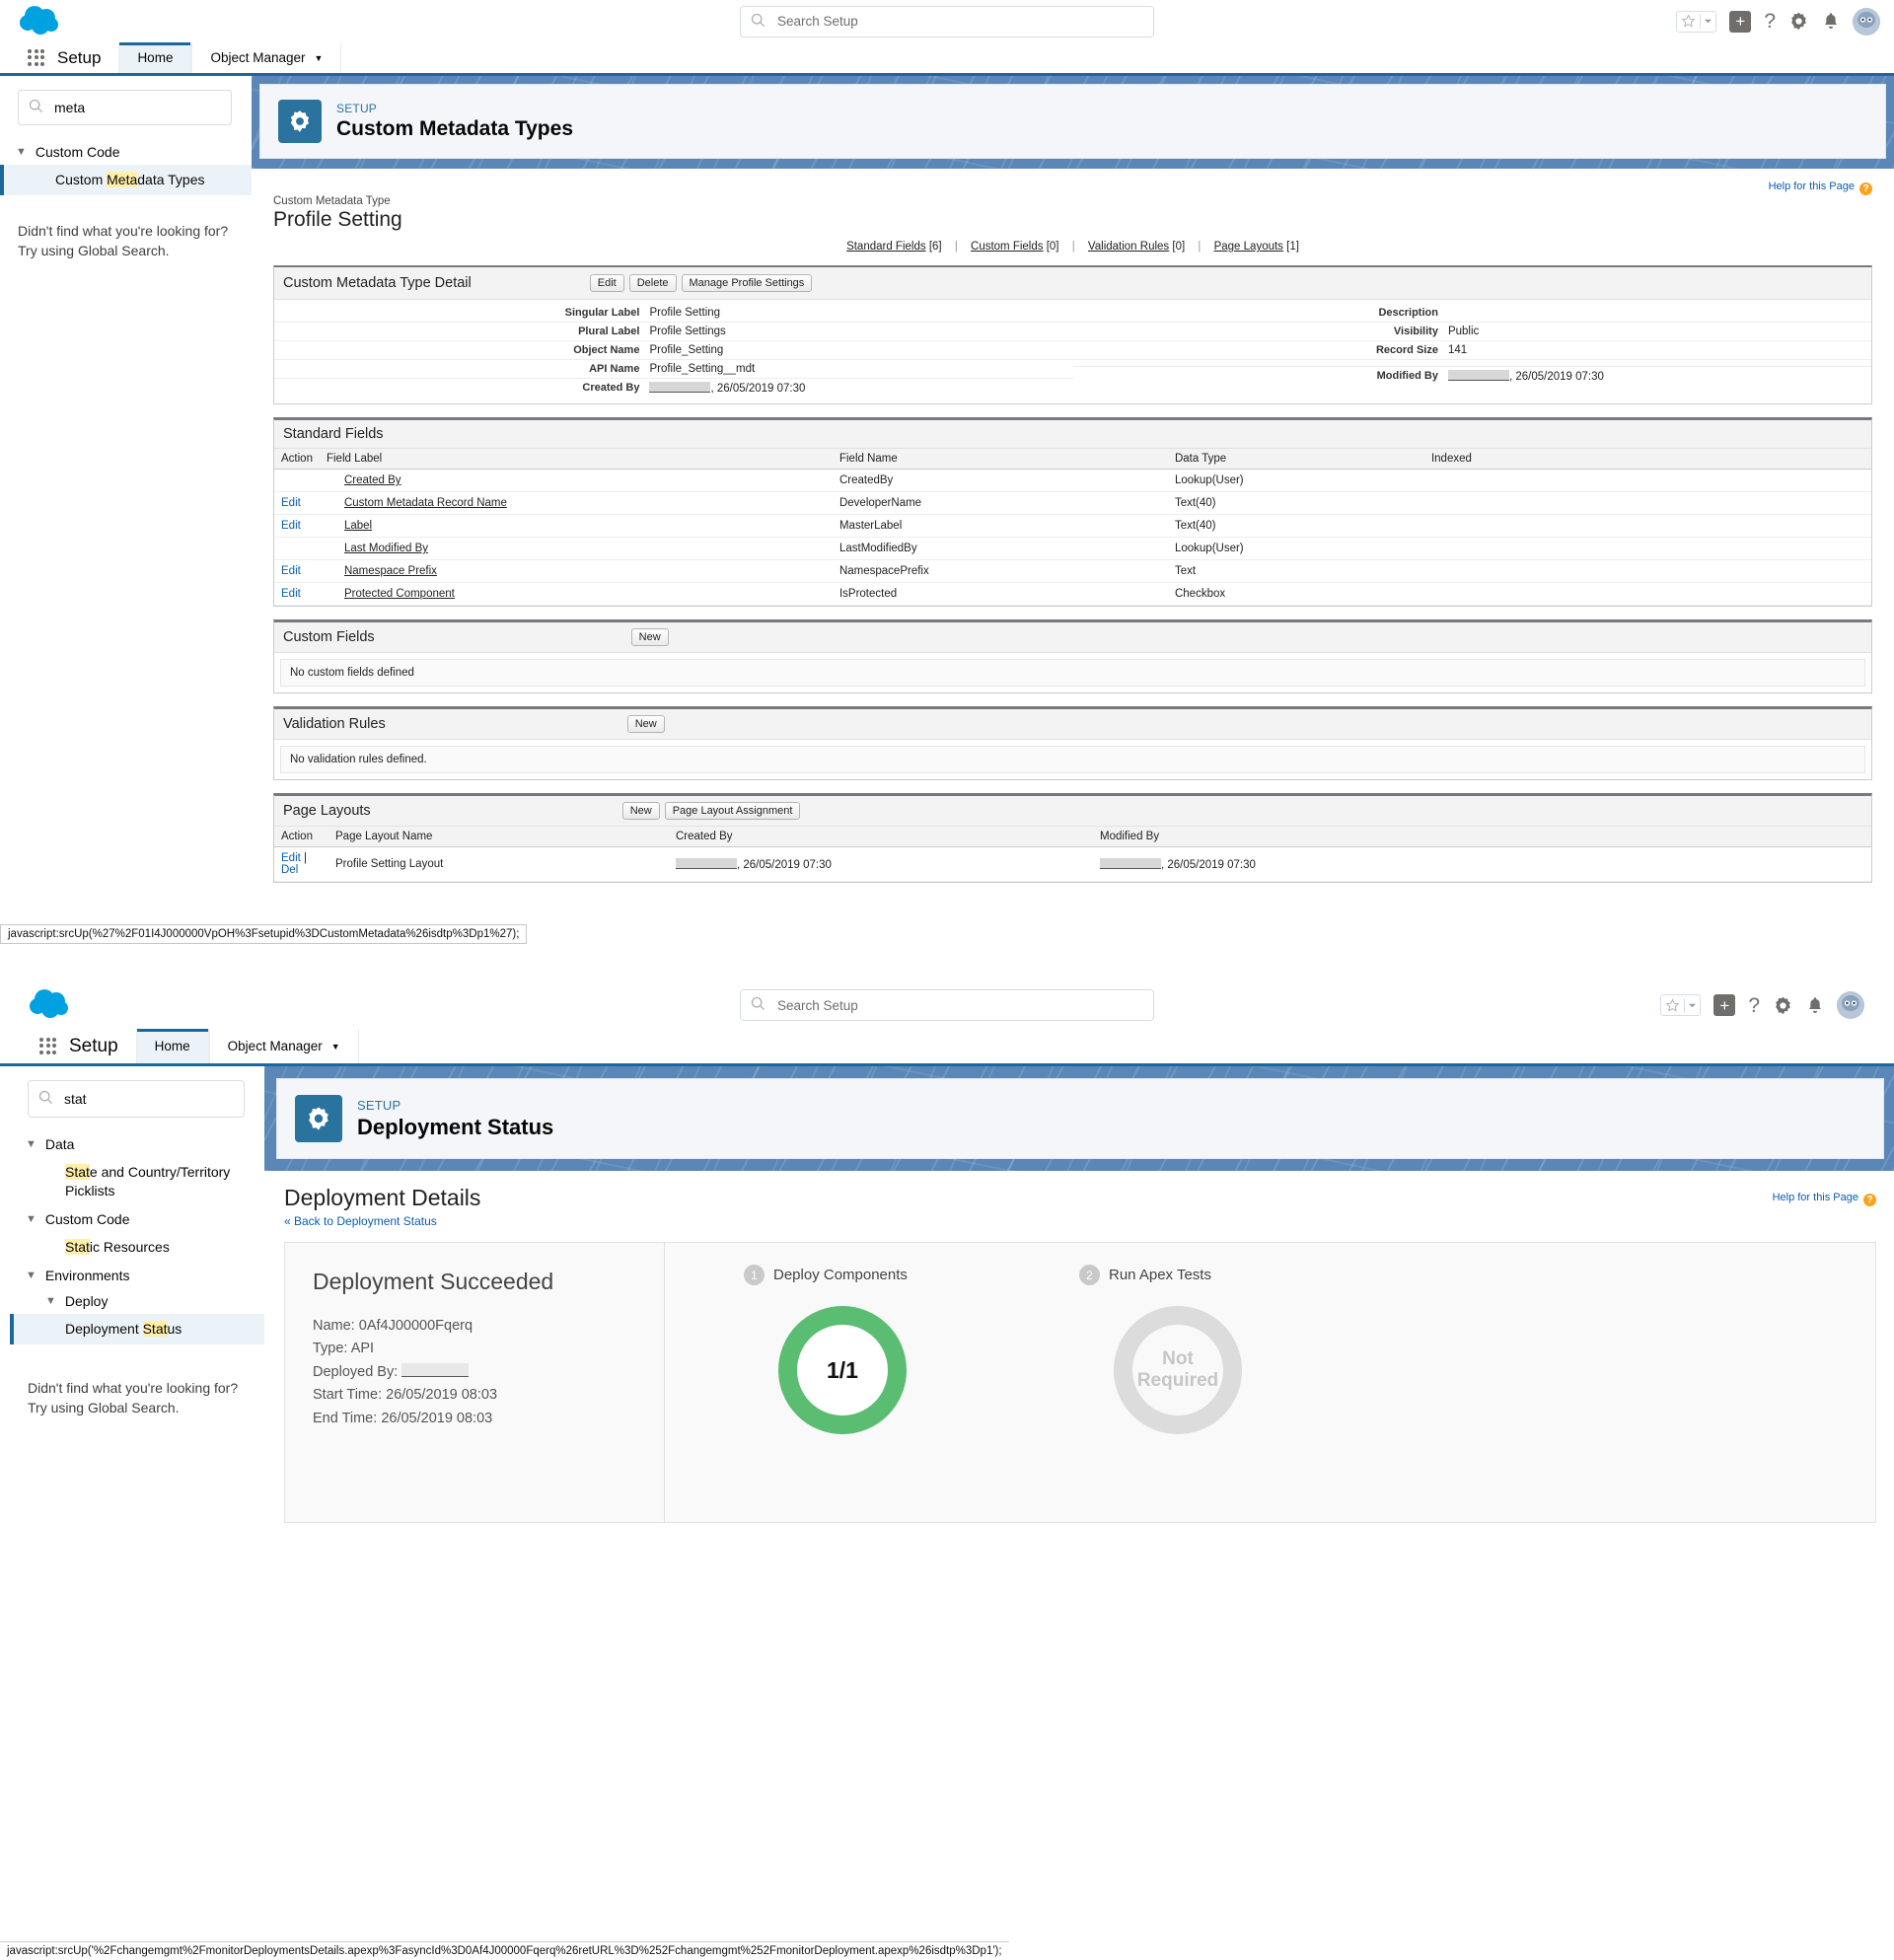  Describe the element at coordinates (606, 283) in the screenshot. I see `edit-button: Edit` at that location.